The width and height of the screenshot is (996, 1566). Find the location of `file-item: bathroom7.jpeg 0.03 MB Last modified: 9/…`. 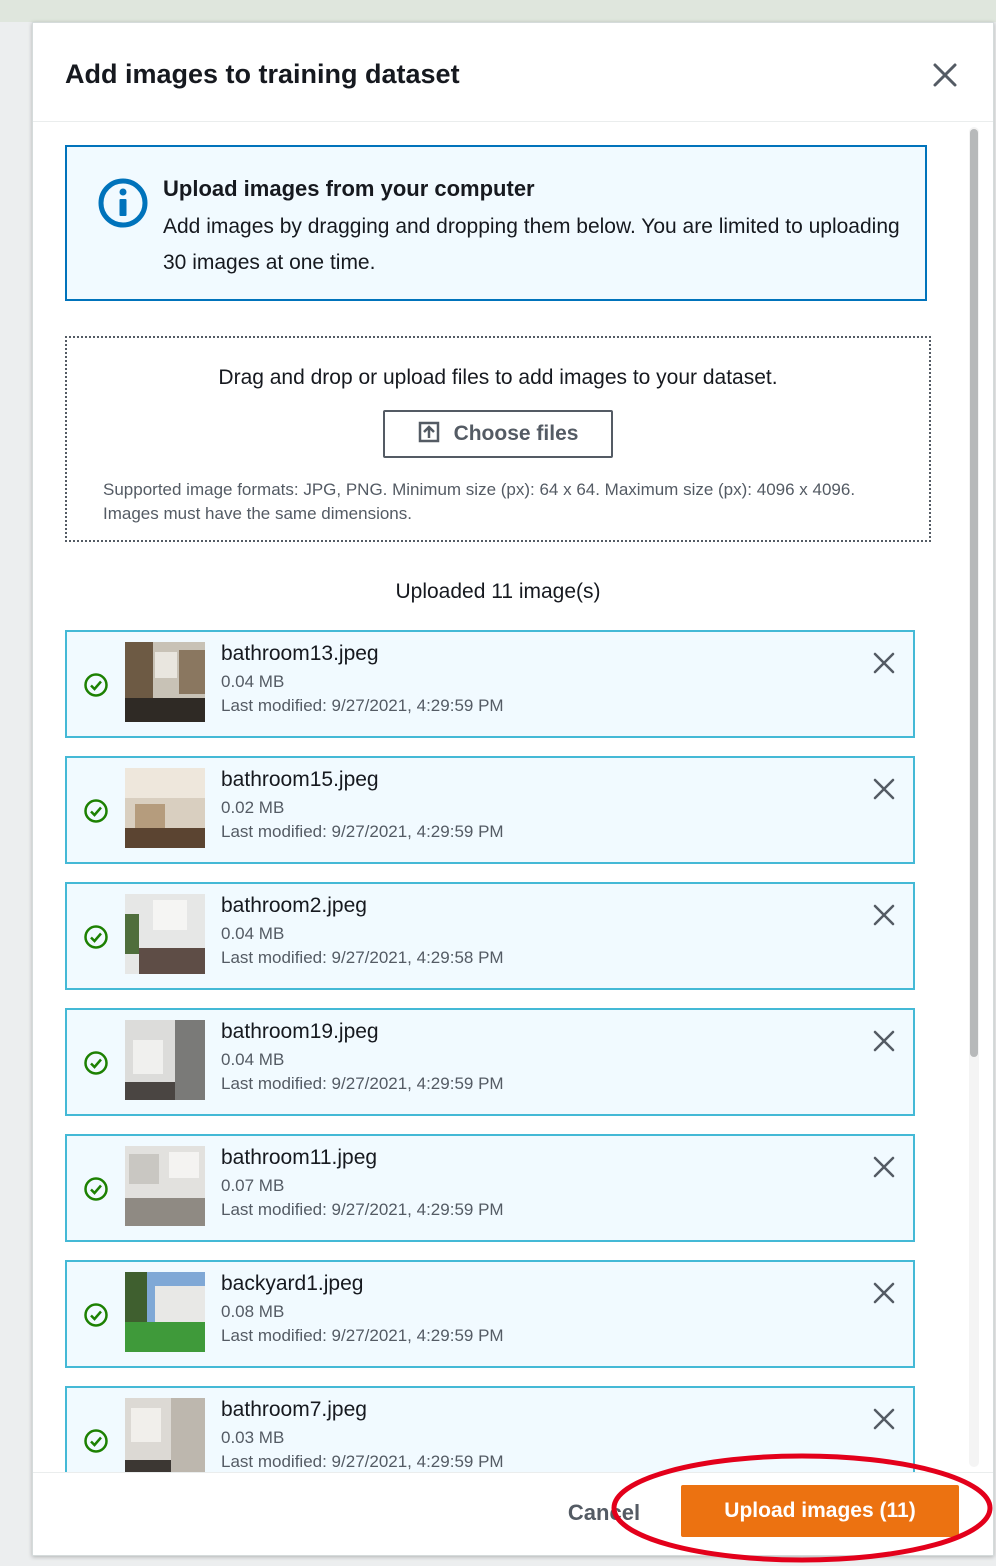

file-item: bathroom7.jpeg 0.03 MB Last modified: 9/… is located at coordinates (490, 1429).